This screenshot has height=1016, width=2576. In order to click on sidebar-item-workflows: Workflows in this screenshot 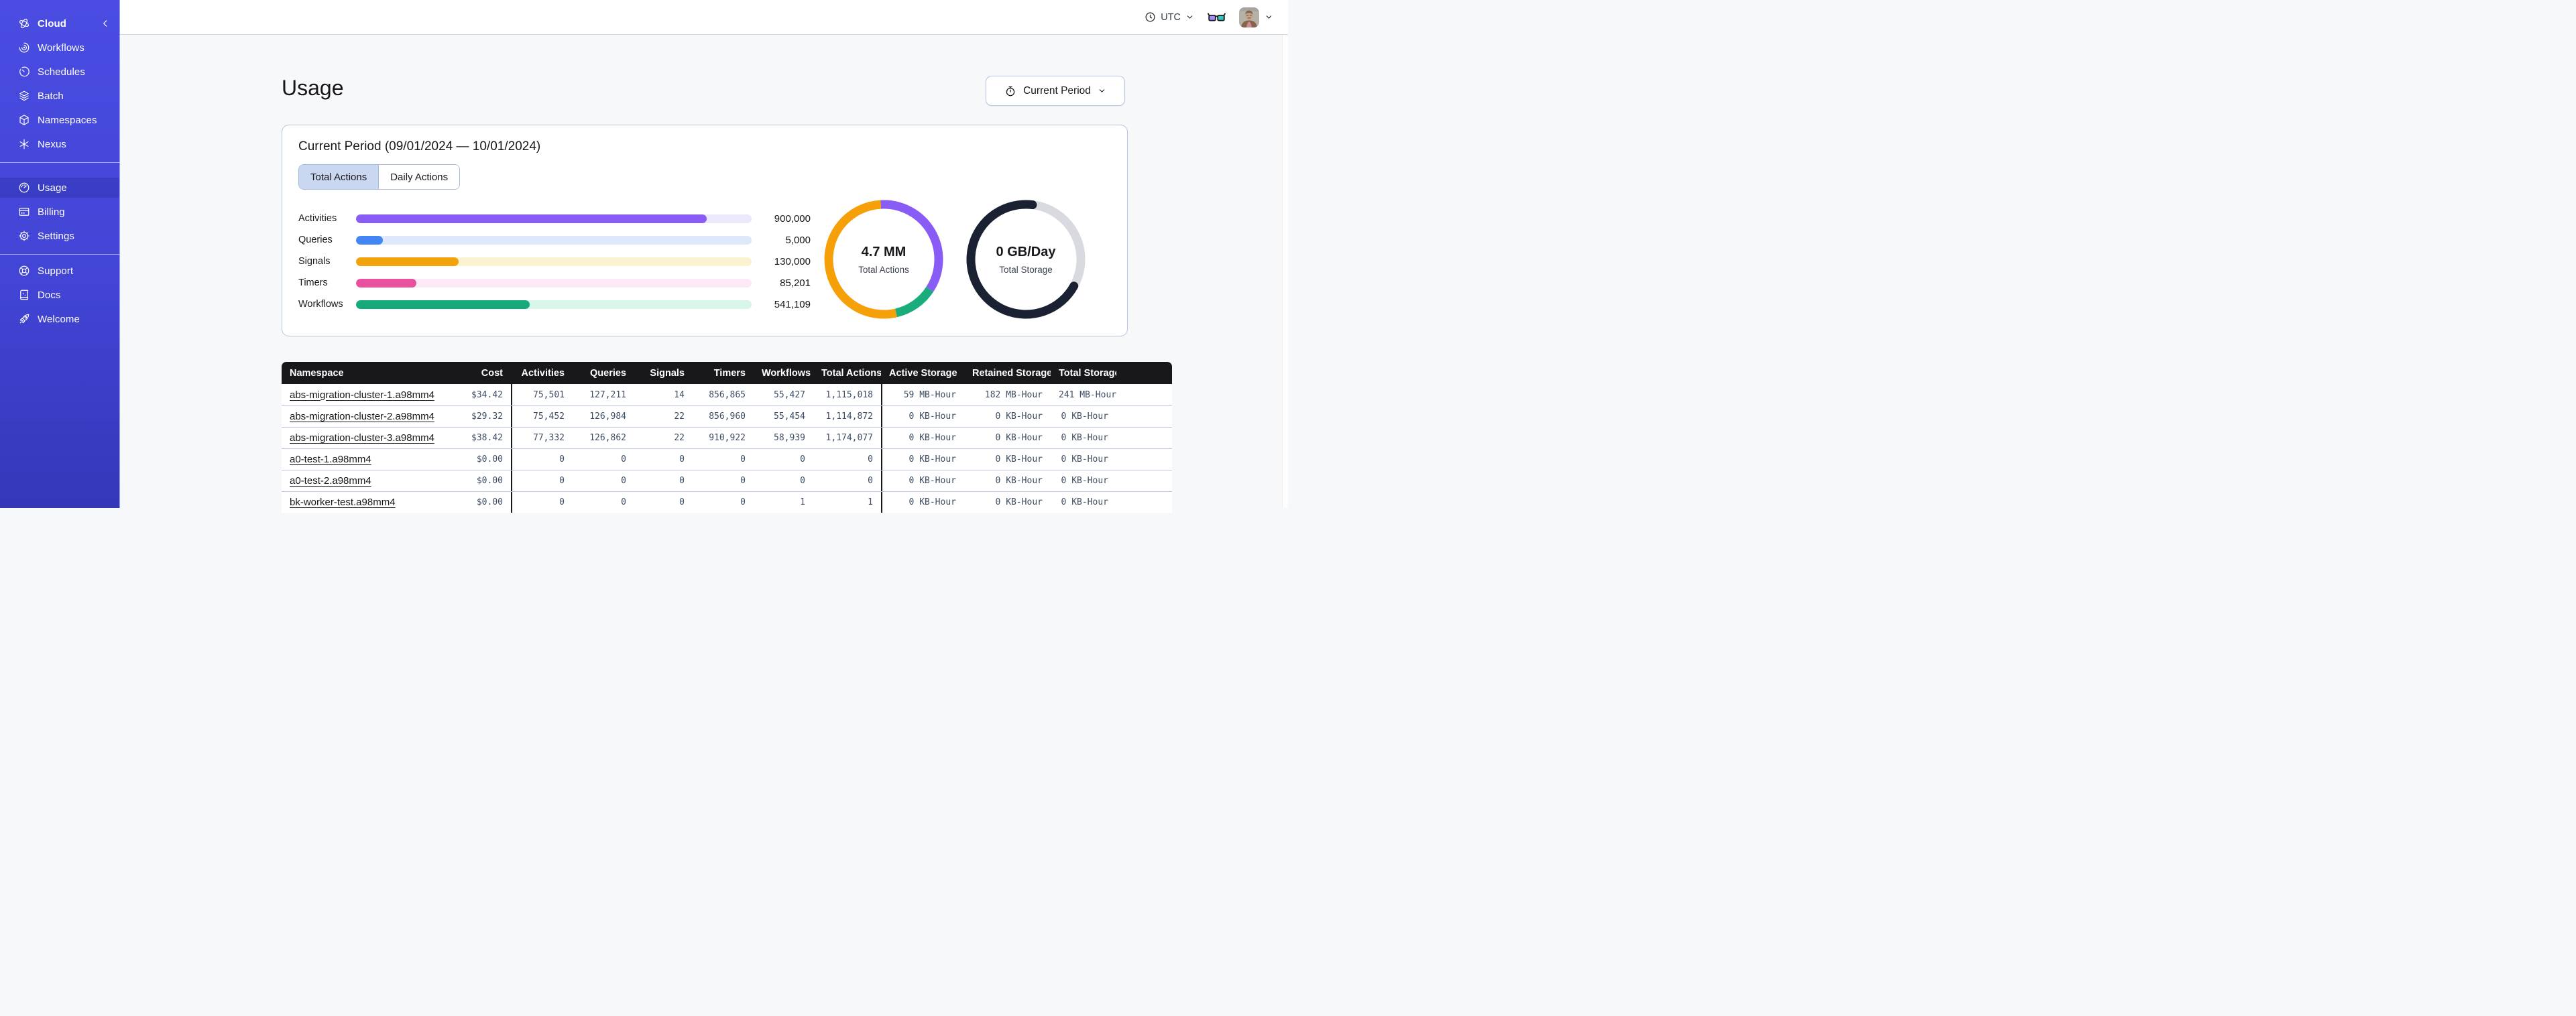, I will do `click(59, 48)`.